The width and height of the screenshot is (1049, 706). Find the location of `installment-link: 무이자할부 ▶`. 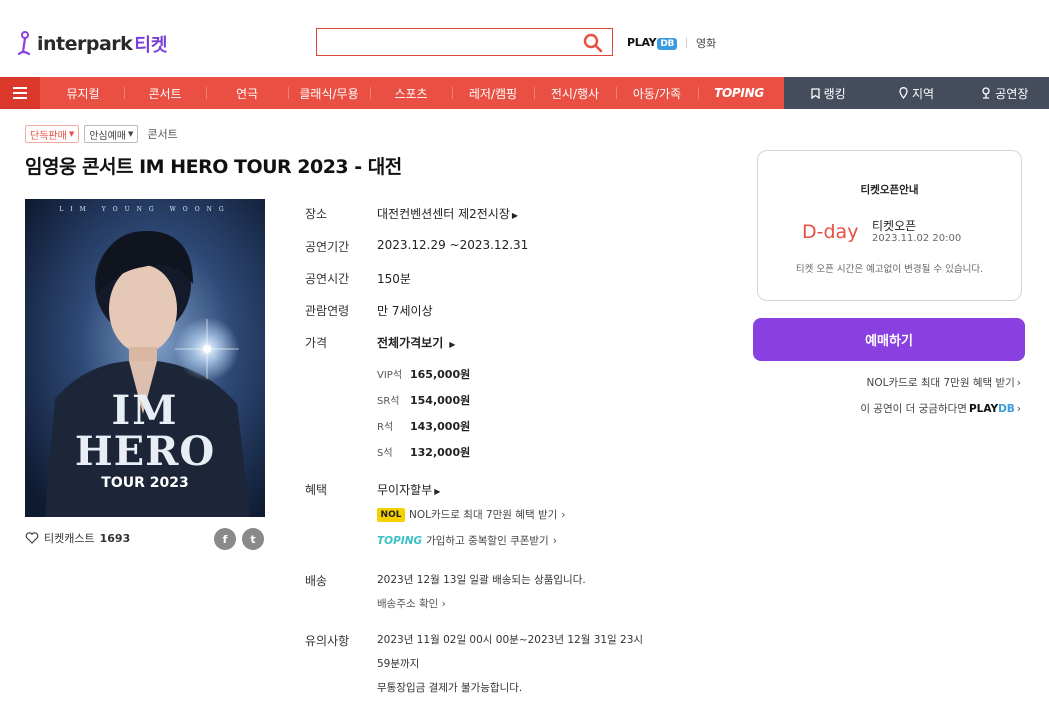

installment-link: 무이자할부 ▶ is located at coordinates (408, 489).